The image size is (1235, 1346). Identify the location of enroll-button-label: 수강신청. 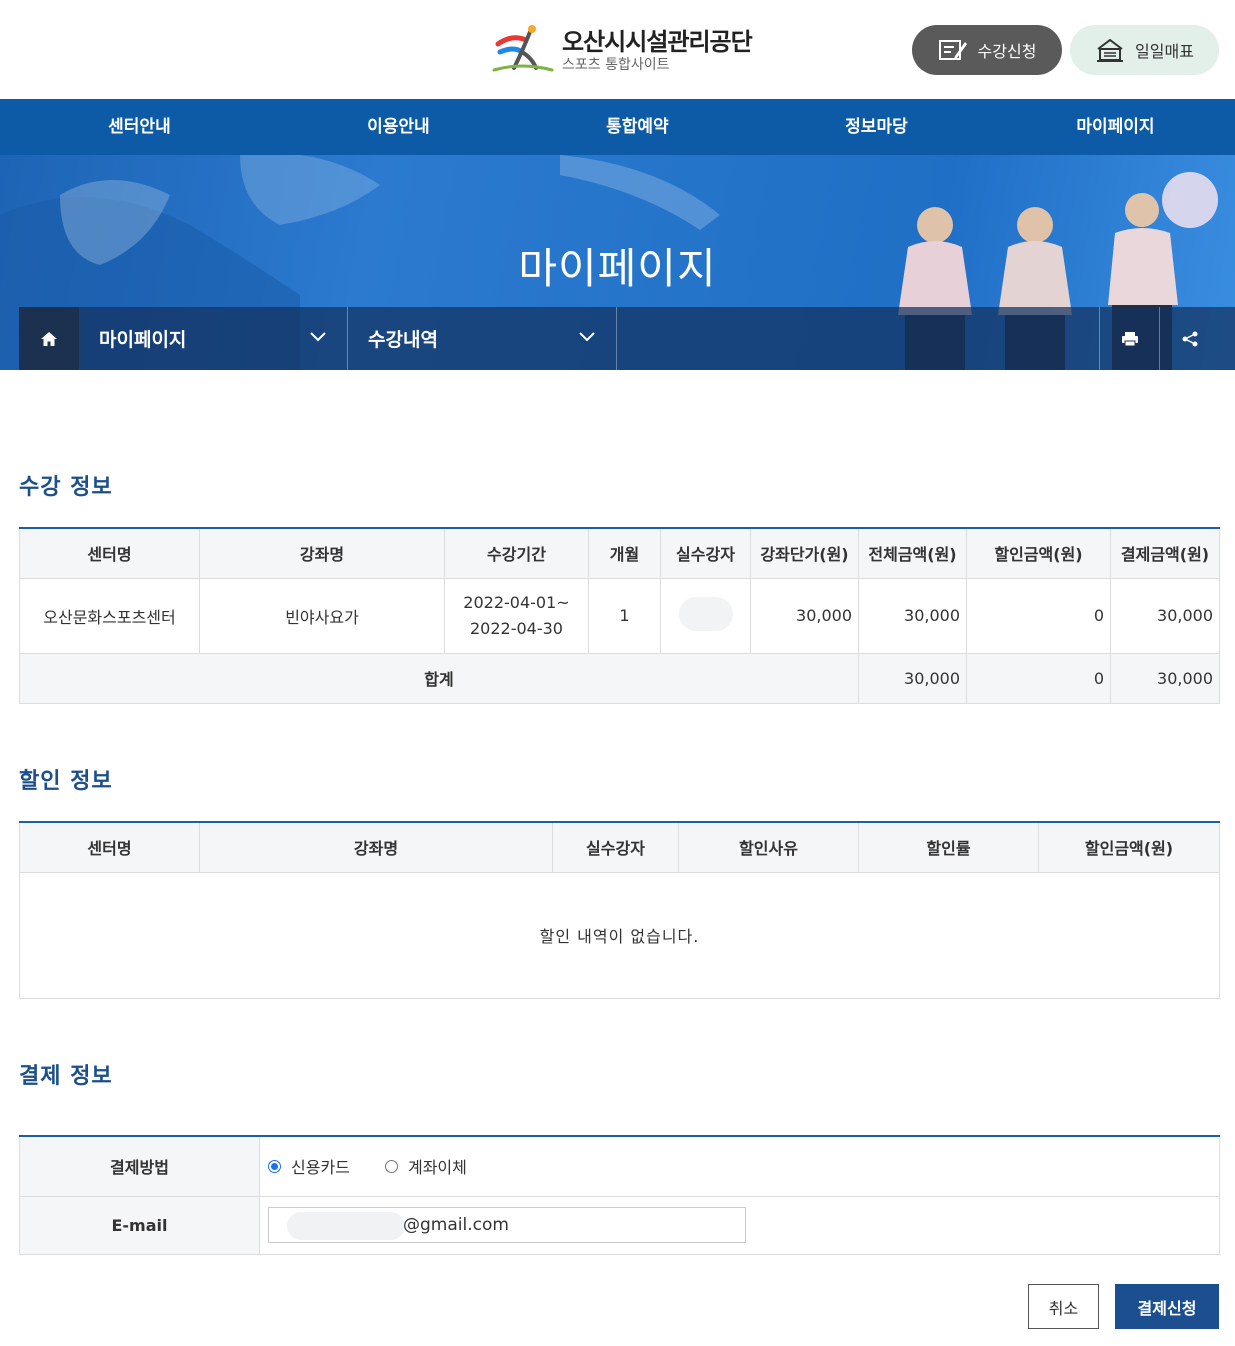
(1007, 51).